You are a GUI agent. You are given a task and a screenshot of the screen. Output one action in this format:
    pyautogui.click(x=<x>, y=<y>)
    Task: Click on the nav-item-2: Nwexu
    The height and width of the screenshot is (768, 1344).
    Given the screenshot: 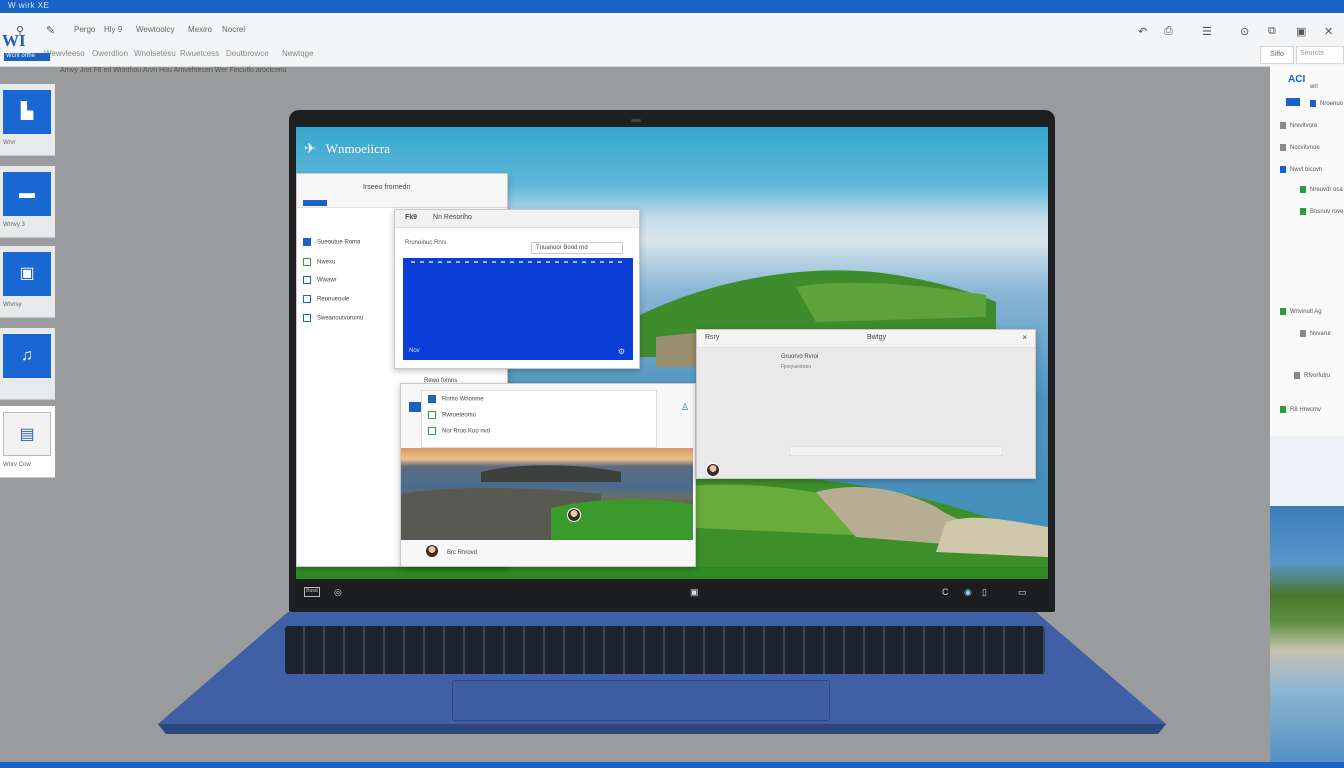 What is the action you would take?
    pyautogui.click(x=319, y=262)
    